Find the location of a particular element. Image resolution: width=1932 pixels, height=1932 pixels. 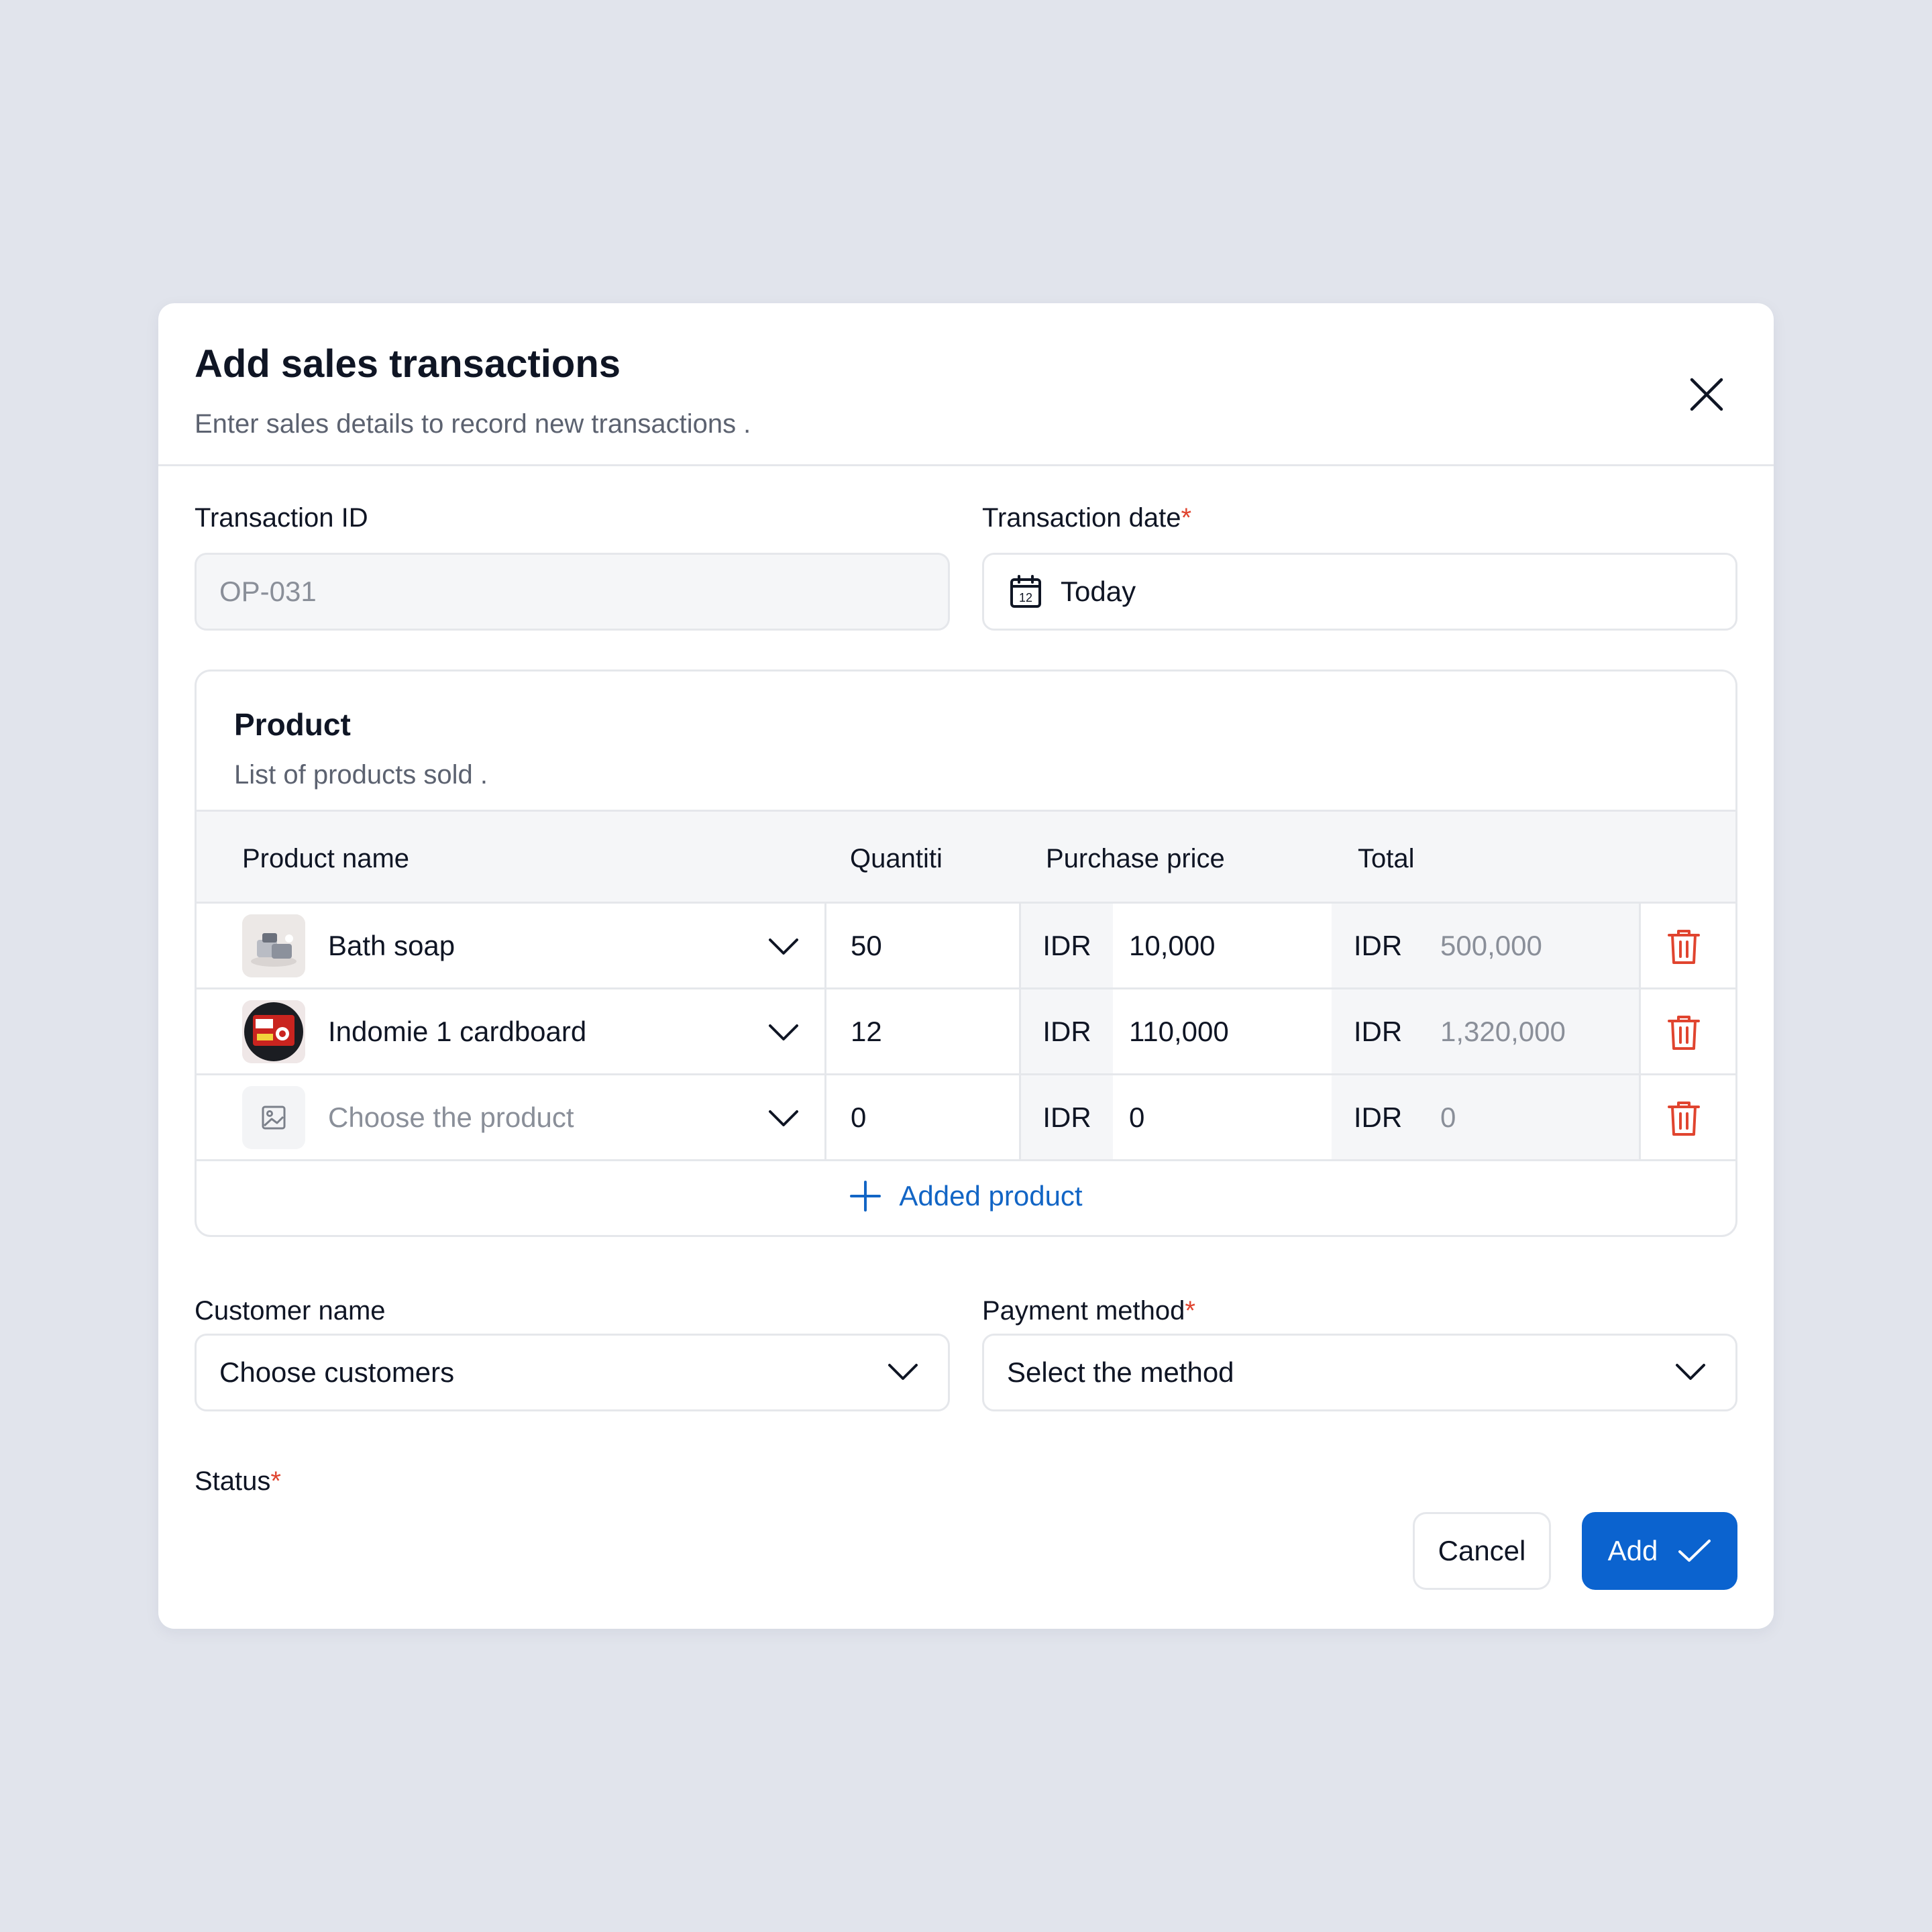

transaction-date-label: Transaction date* is located at coordinates (1086, 517).